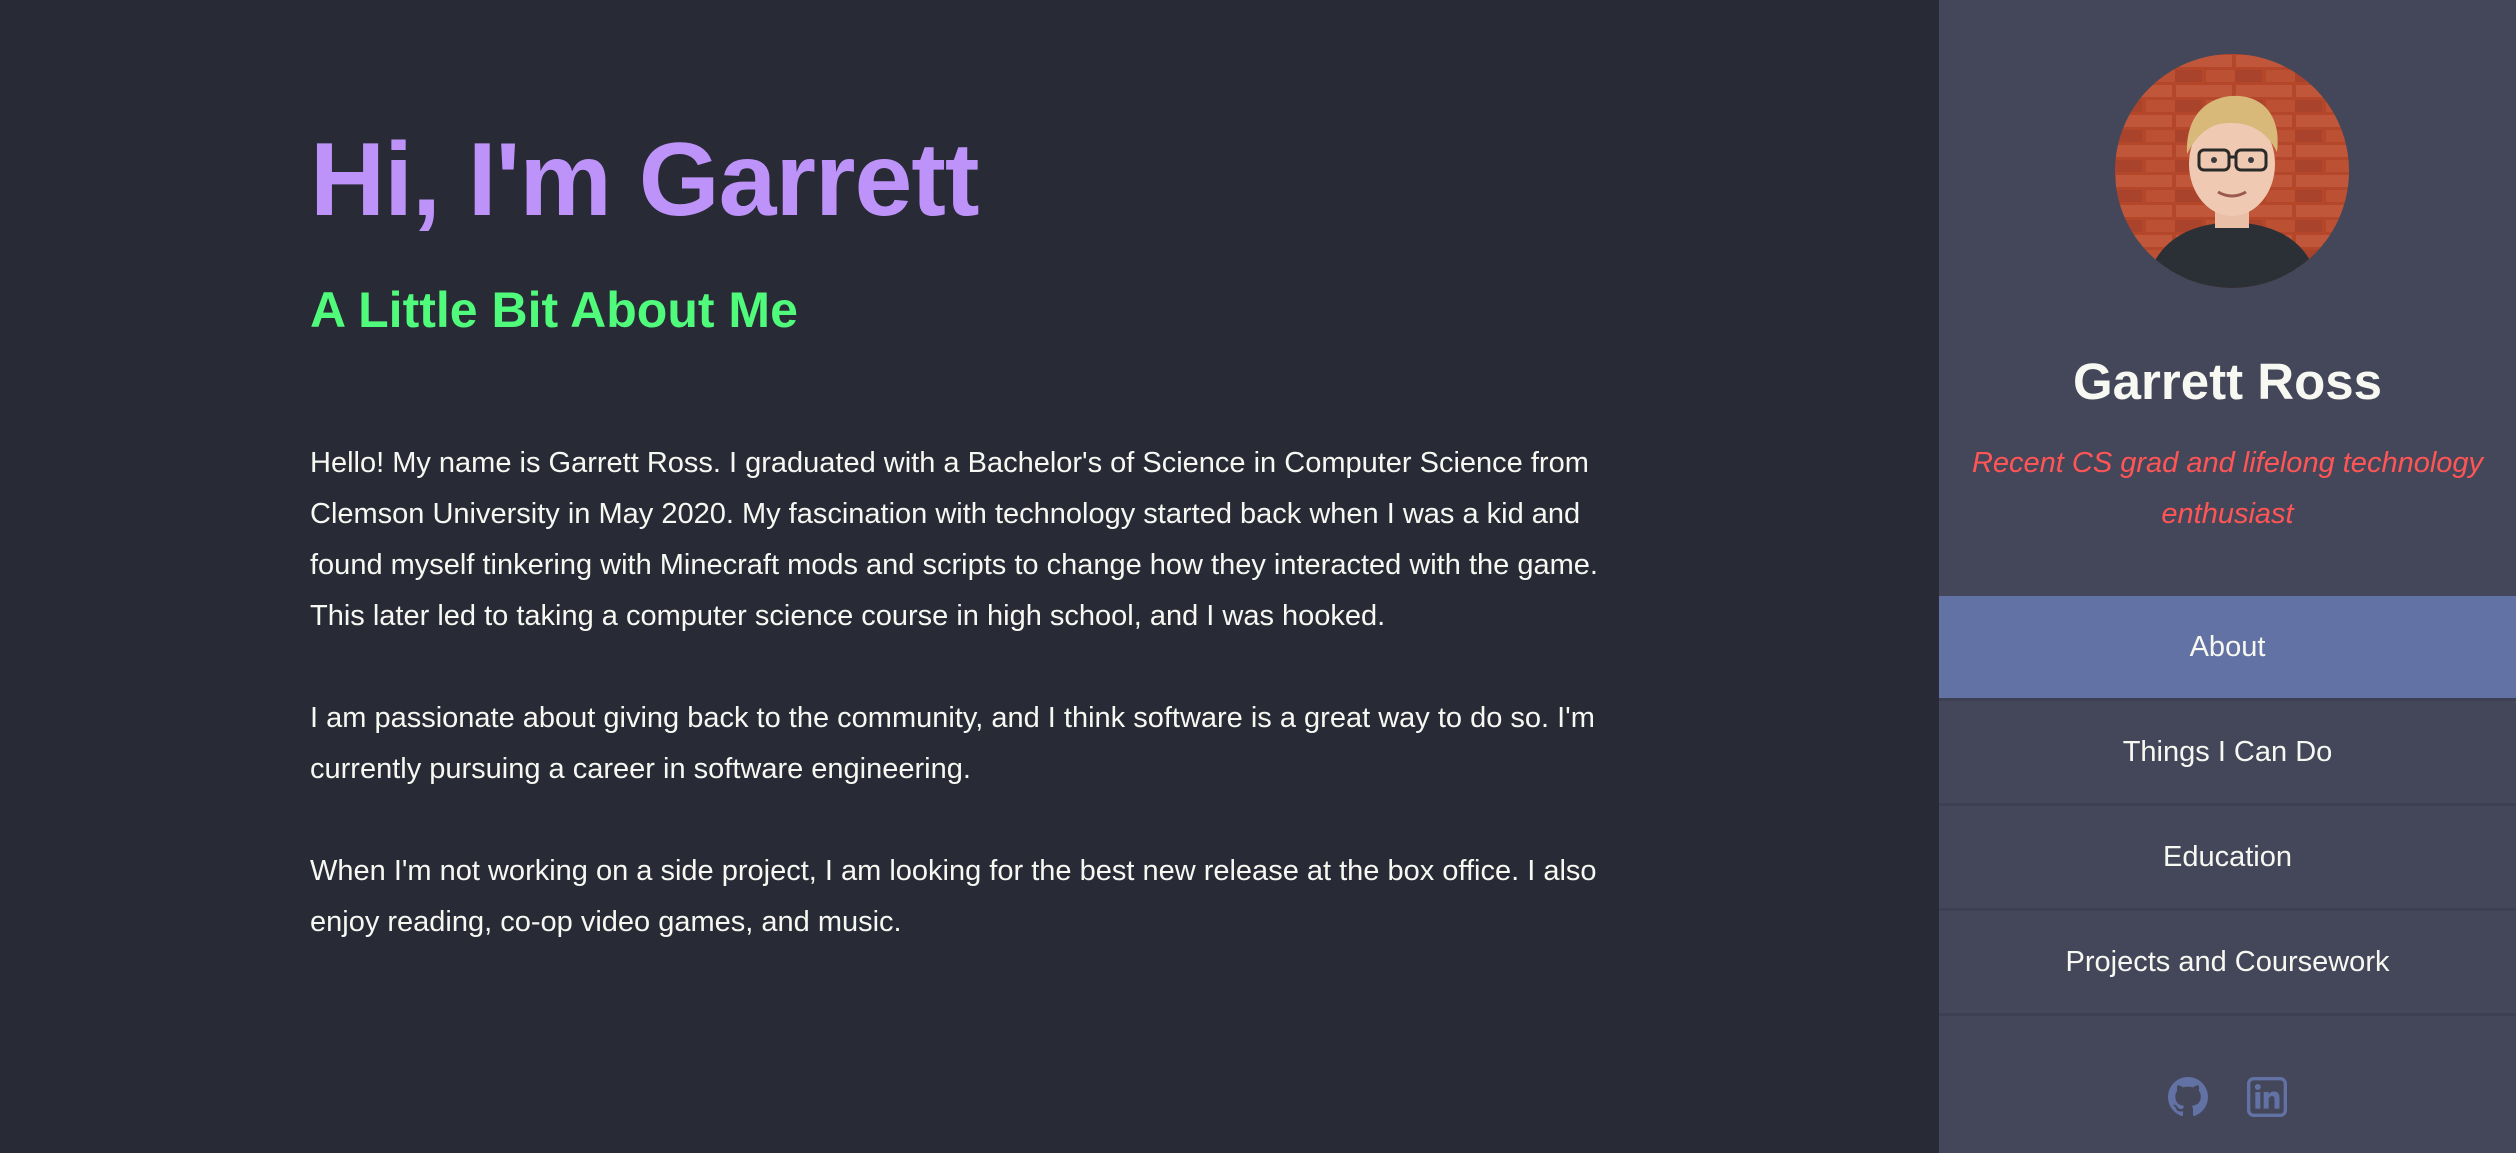 The image size is (2516, 1153). What do you see at coordinates (2227, 381) in the screenshot?
I see `profile-name: Garrett Ross` at bounding box center [2227, 381].